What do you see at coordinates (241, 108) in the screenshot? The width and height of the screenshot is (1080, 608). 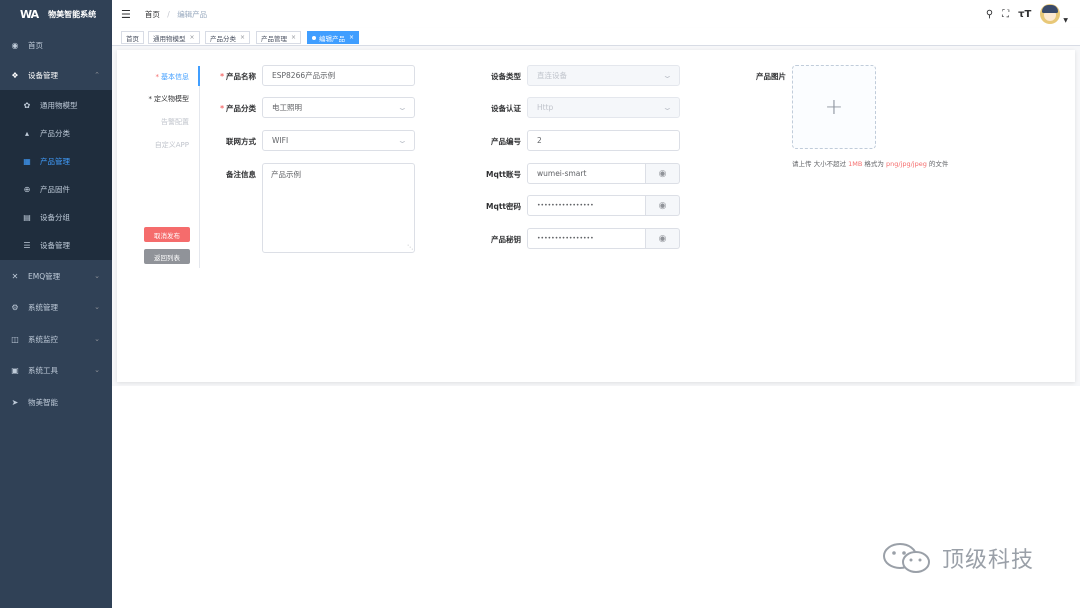 I see `label-text: 产品分类` at bounding box center [241, 108].